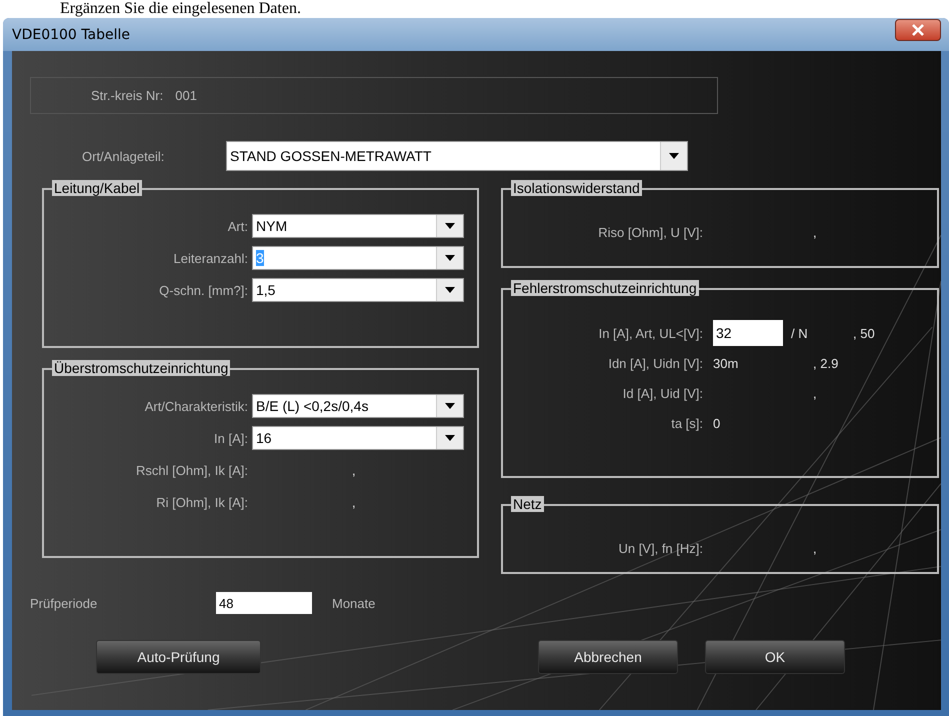 The height and width of the screenshot is (716, 949). I want to click on group-title: Netz, so click(527, 504).